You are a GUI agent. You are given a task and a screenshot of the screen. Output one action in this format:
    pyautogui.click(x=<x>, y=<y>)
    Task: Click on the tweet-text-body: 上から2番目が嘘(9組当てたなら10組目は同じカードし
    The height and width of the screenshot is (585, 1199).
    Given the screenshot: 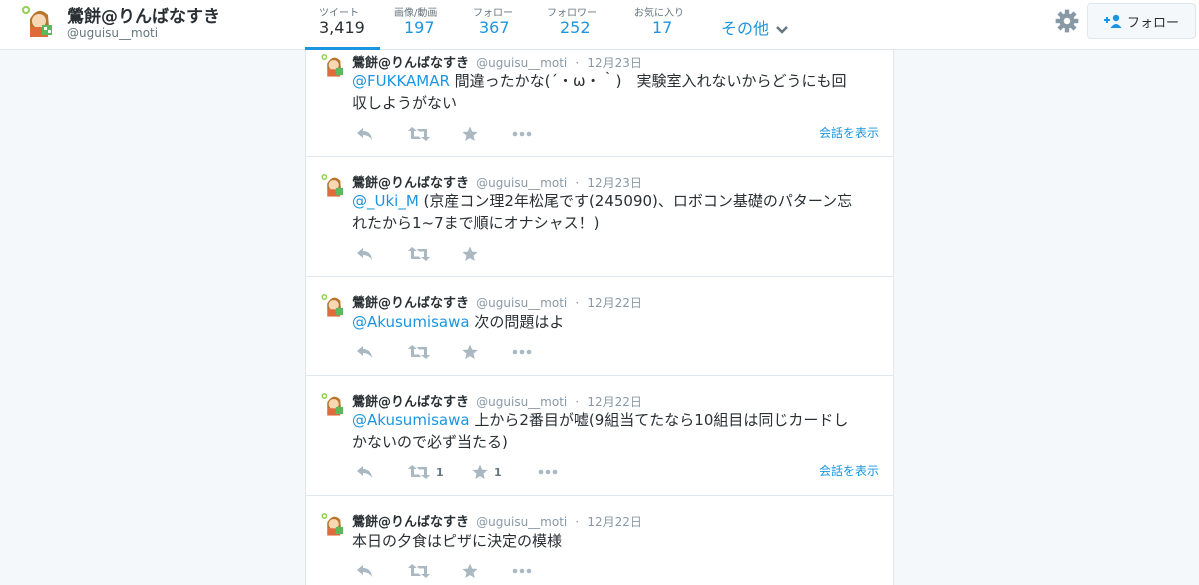 What is the action you would take?
    pyautogui.click(x=659, y=420)
    